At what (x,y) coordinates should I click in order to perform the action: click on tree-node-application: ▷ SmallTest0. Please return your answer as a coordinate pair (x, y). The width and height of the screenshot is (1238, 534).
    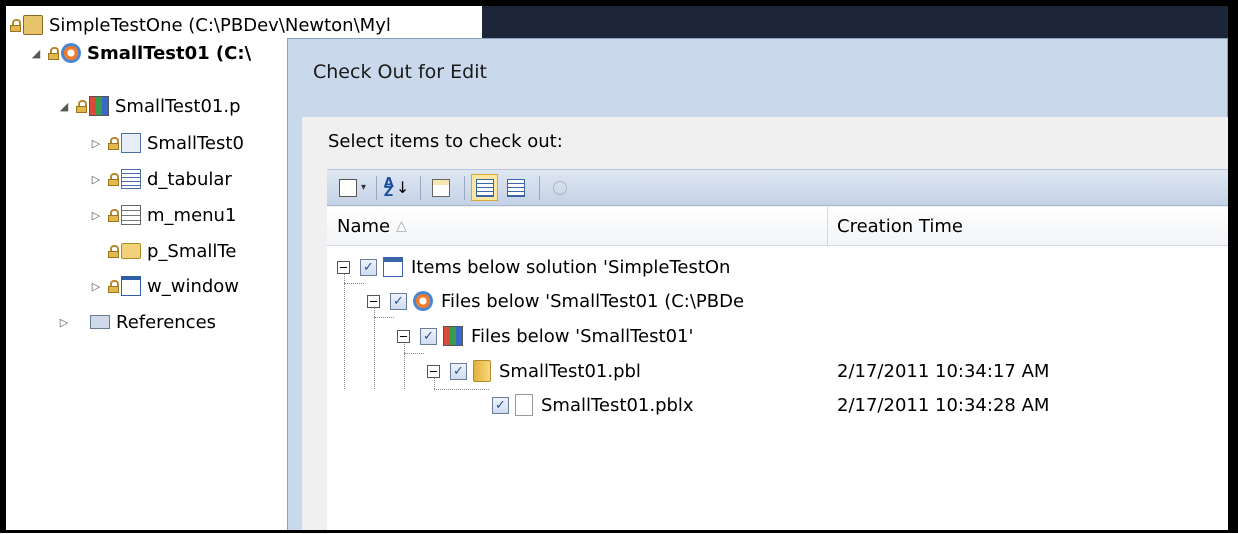
    Looking at the image, I should click on (167, 143).